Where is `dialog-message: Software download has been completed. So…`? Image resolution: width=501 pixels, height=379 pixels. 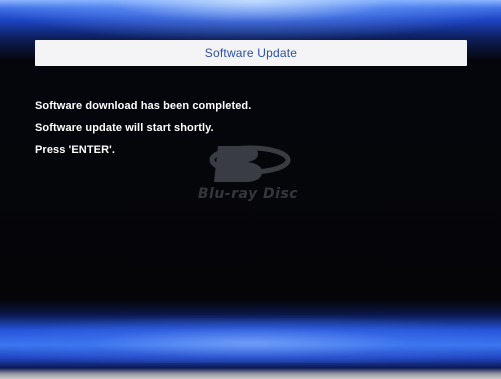 dialog-message: Software download has been completed. So… is located at coordinates (143, 128).